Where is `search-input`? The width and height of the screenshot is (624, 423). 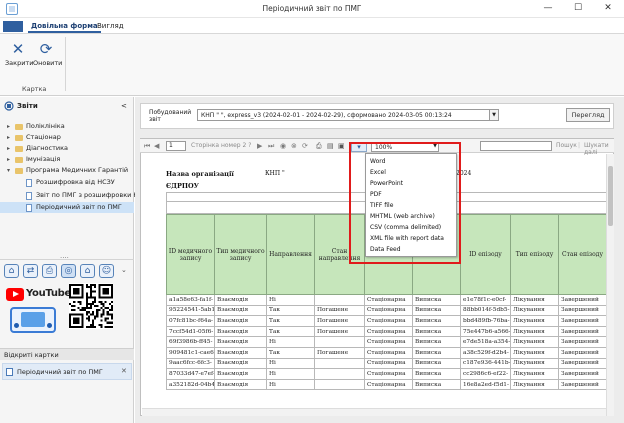
search-input is located at coordinates (516, 146).